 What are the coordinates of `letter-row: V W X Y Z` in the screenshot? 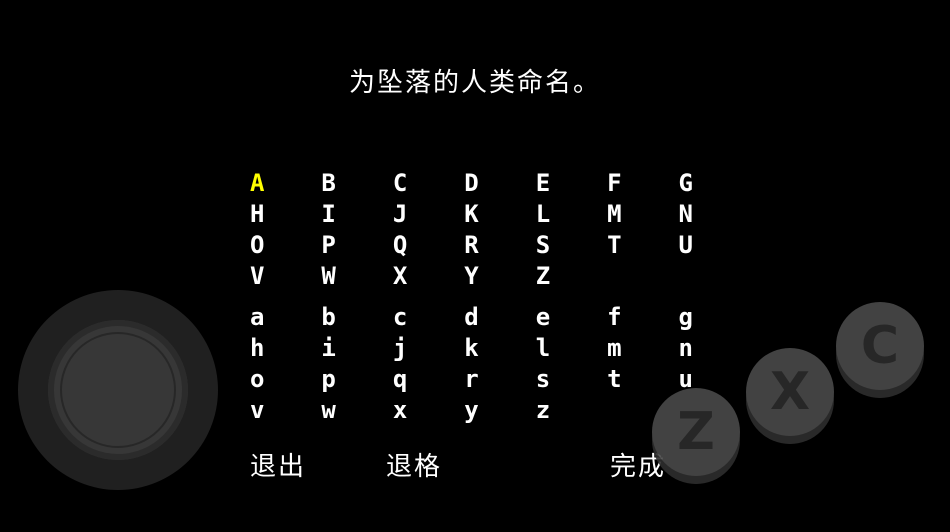 It's located at (482, 276).